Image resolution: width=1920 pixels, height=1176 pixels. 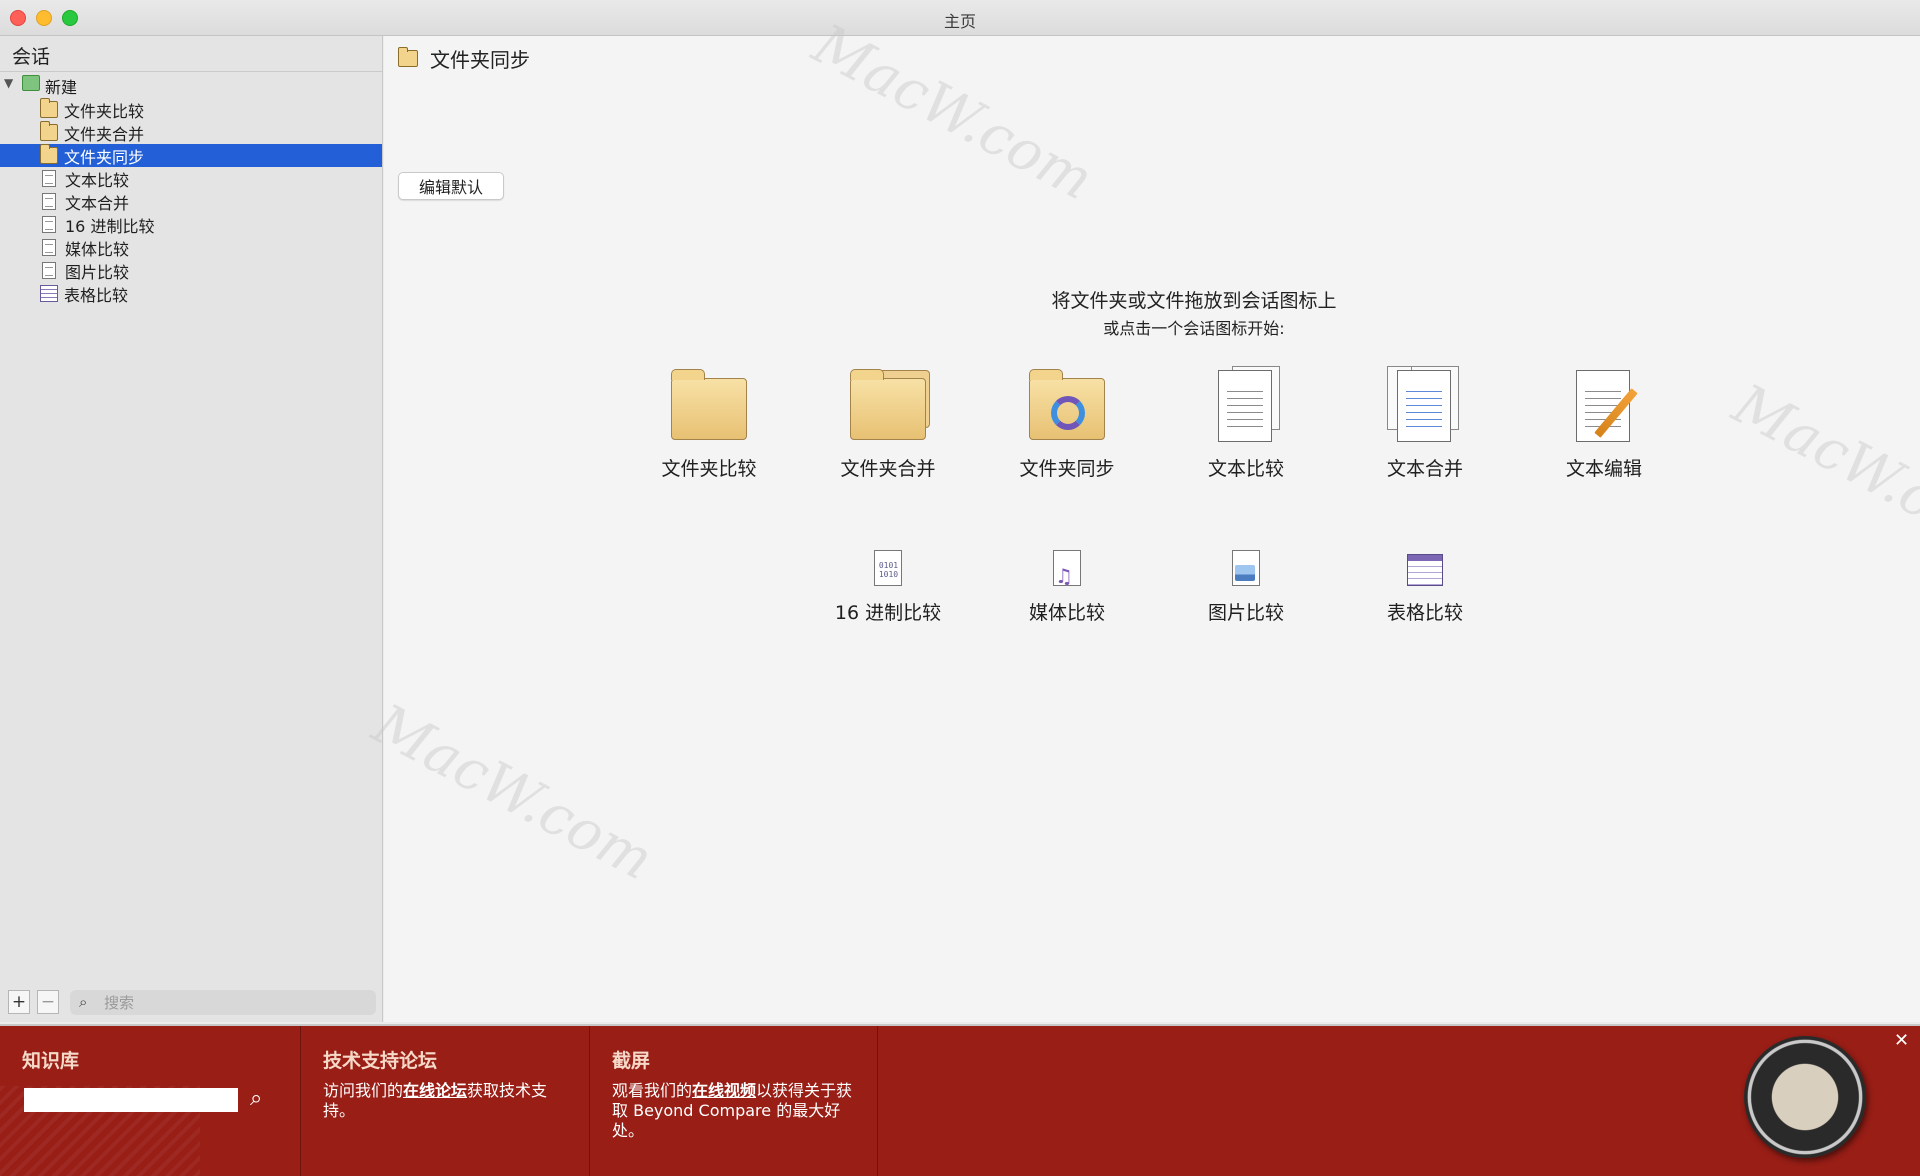 I want to click on add-session-button: +, so click(x=19, y=1002).